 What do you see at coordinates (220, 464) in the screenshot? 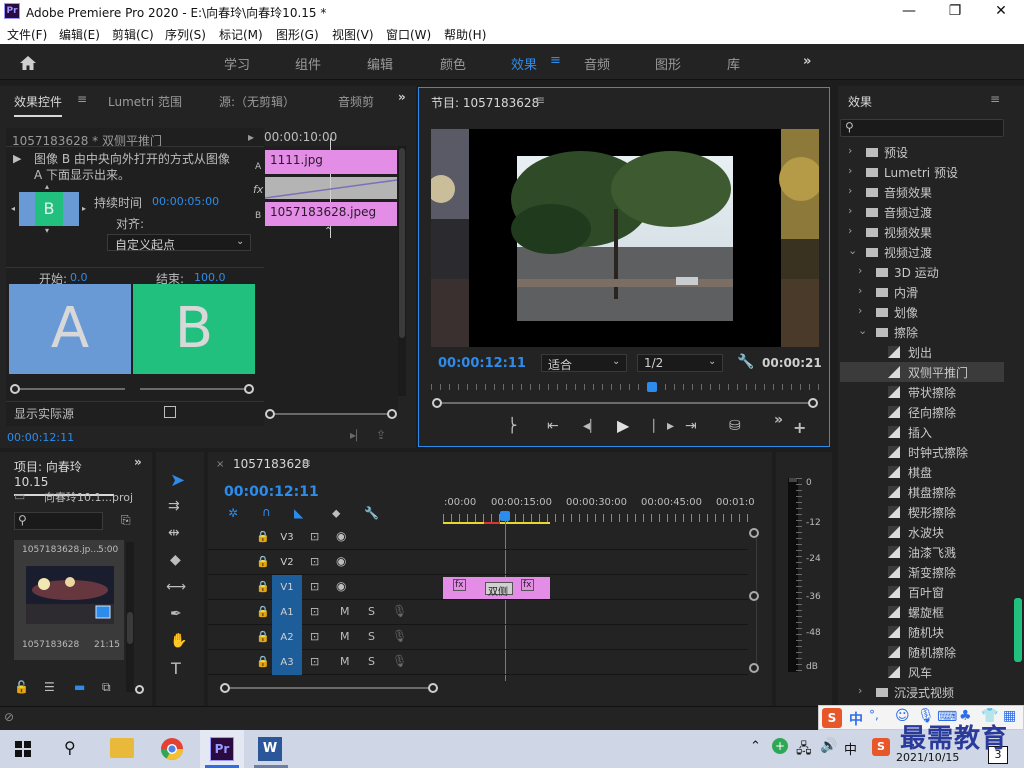
I see `close-sequence-icon: ×` at bounding box center [220, 464].